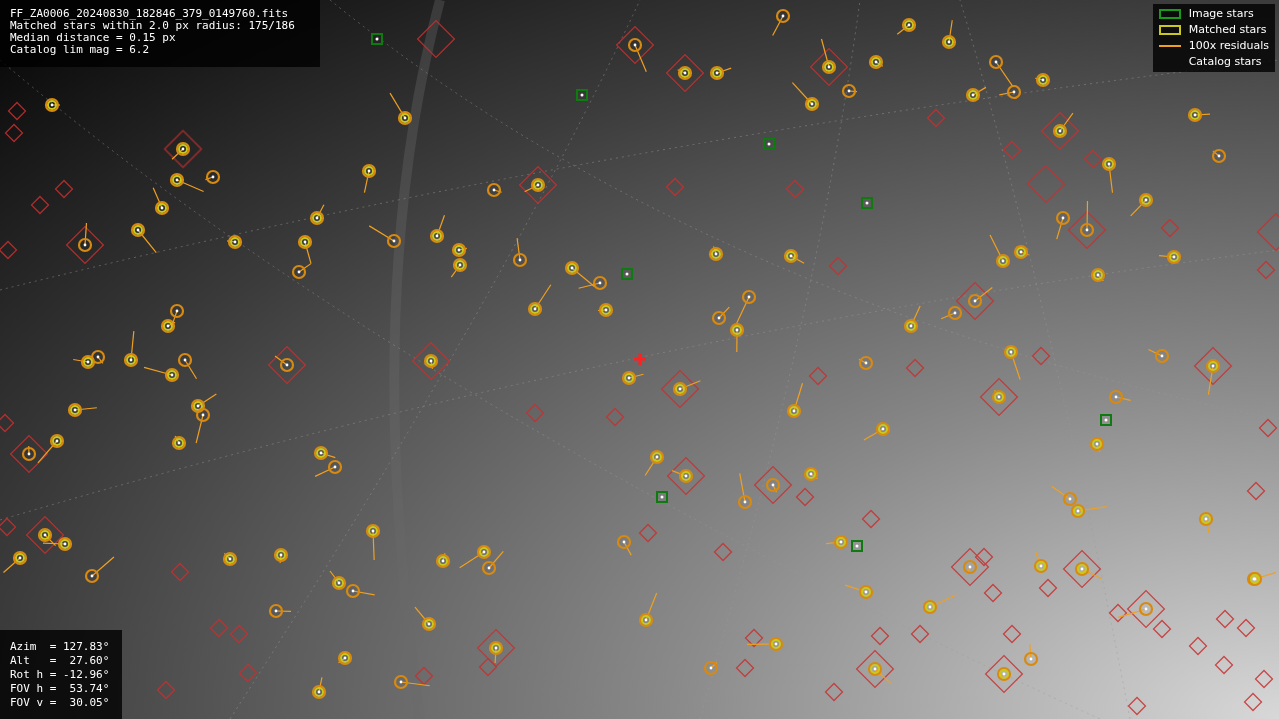 Image resolution: width=1279 pixels, height=719 pixels. I want to click on pointing-text: FOV h = 53.74°, so click(60, 689).